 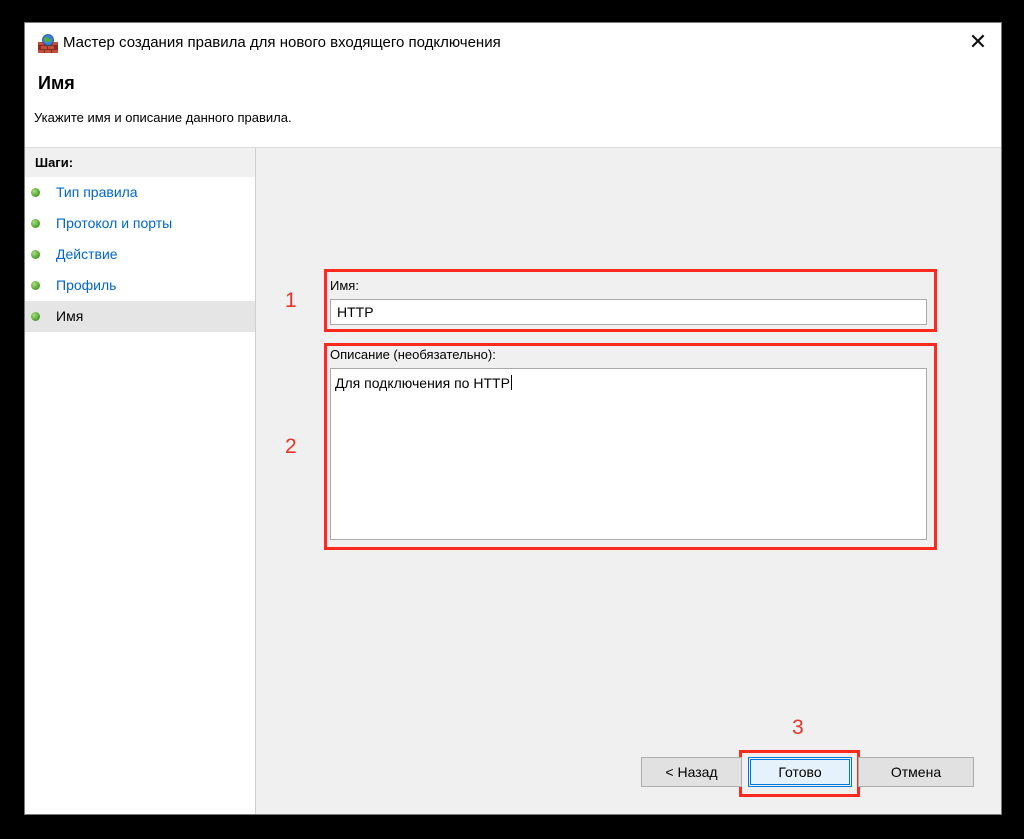 I want to click on sidebar-item-label: Действие, so click(x=87, y=254).